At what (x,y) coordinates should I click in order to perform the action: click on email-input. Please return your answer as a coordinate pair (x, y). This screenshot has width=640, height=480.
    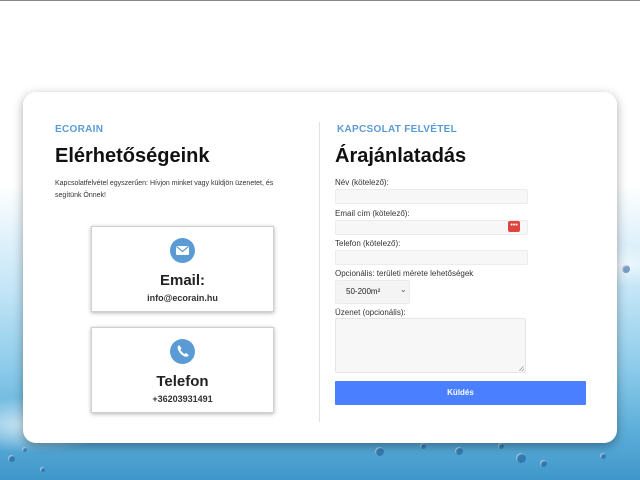
    Looking at the image, I should click on (431, 227).